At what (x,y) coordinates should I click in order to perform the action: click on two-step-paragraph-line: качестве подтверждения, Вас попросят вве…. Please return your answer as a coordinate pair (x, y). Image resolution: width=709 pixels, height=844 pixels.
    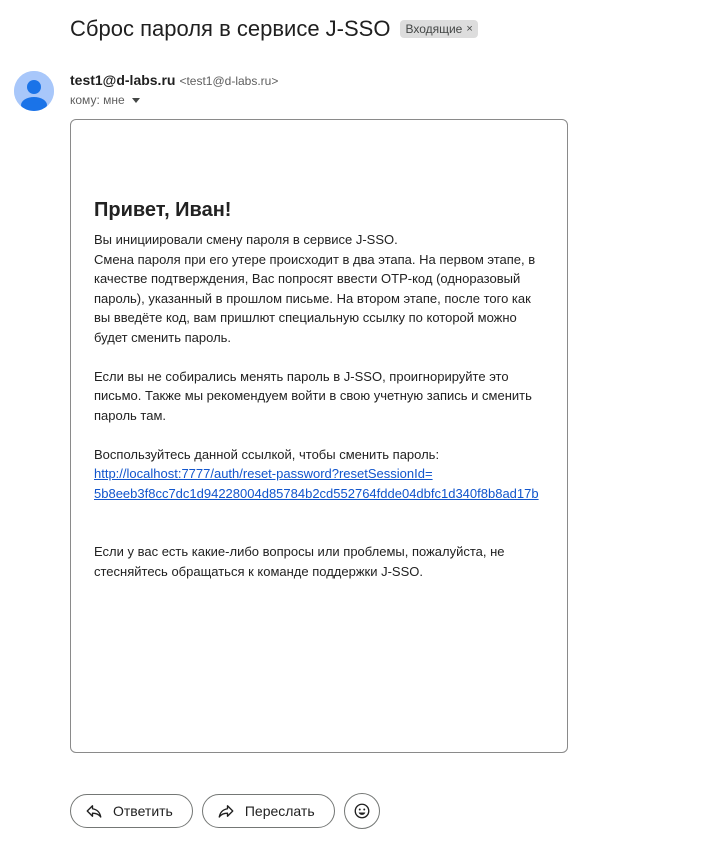
    Looking at the image, I should click on (307, 278).